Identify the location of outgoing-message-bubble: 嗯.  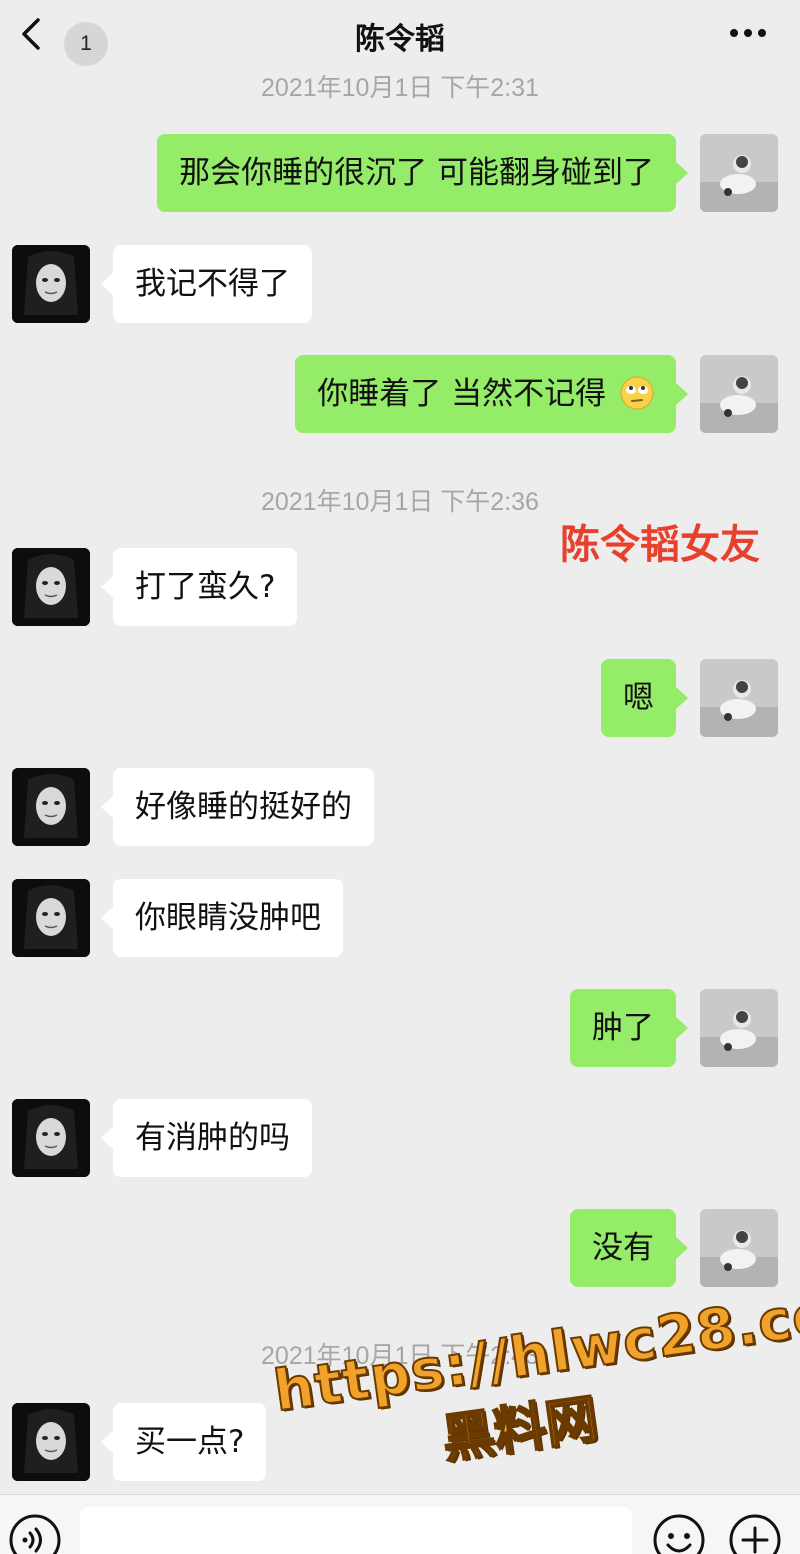
(644, 698).